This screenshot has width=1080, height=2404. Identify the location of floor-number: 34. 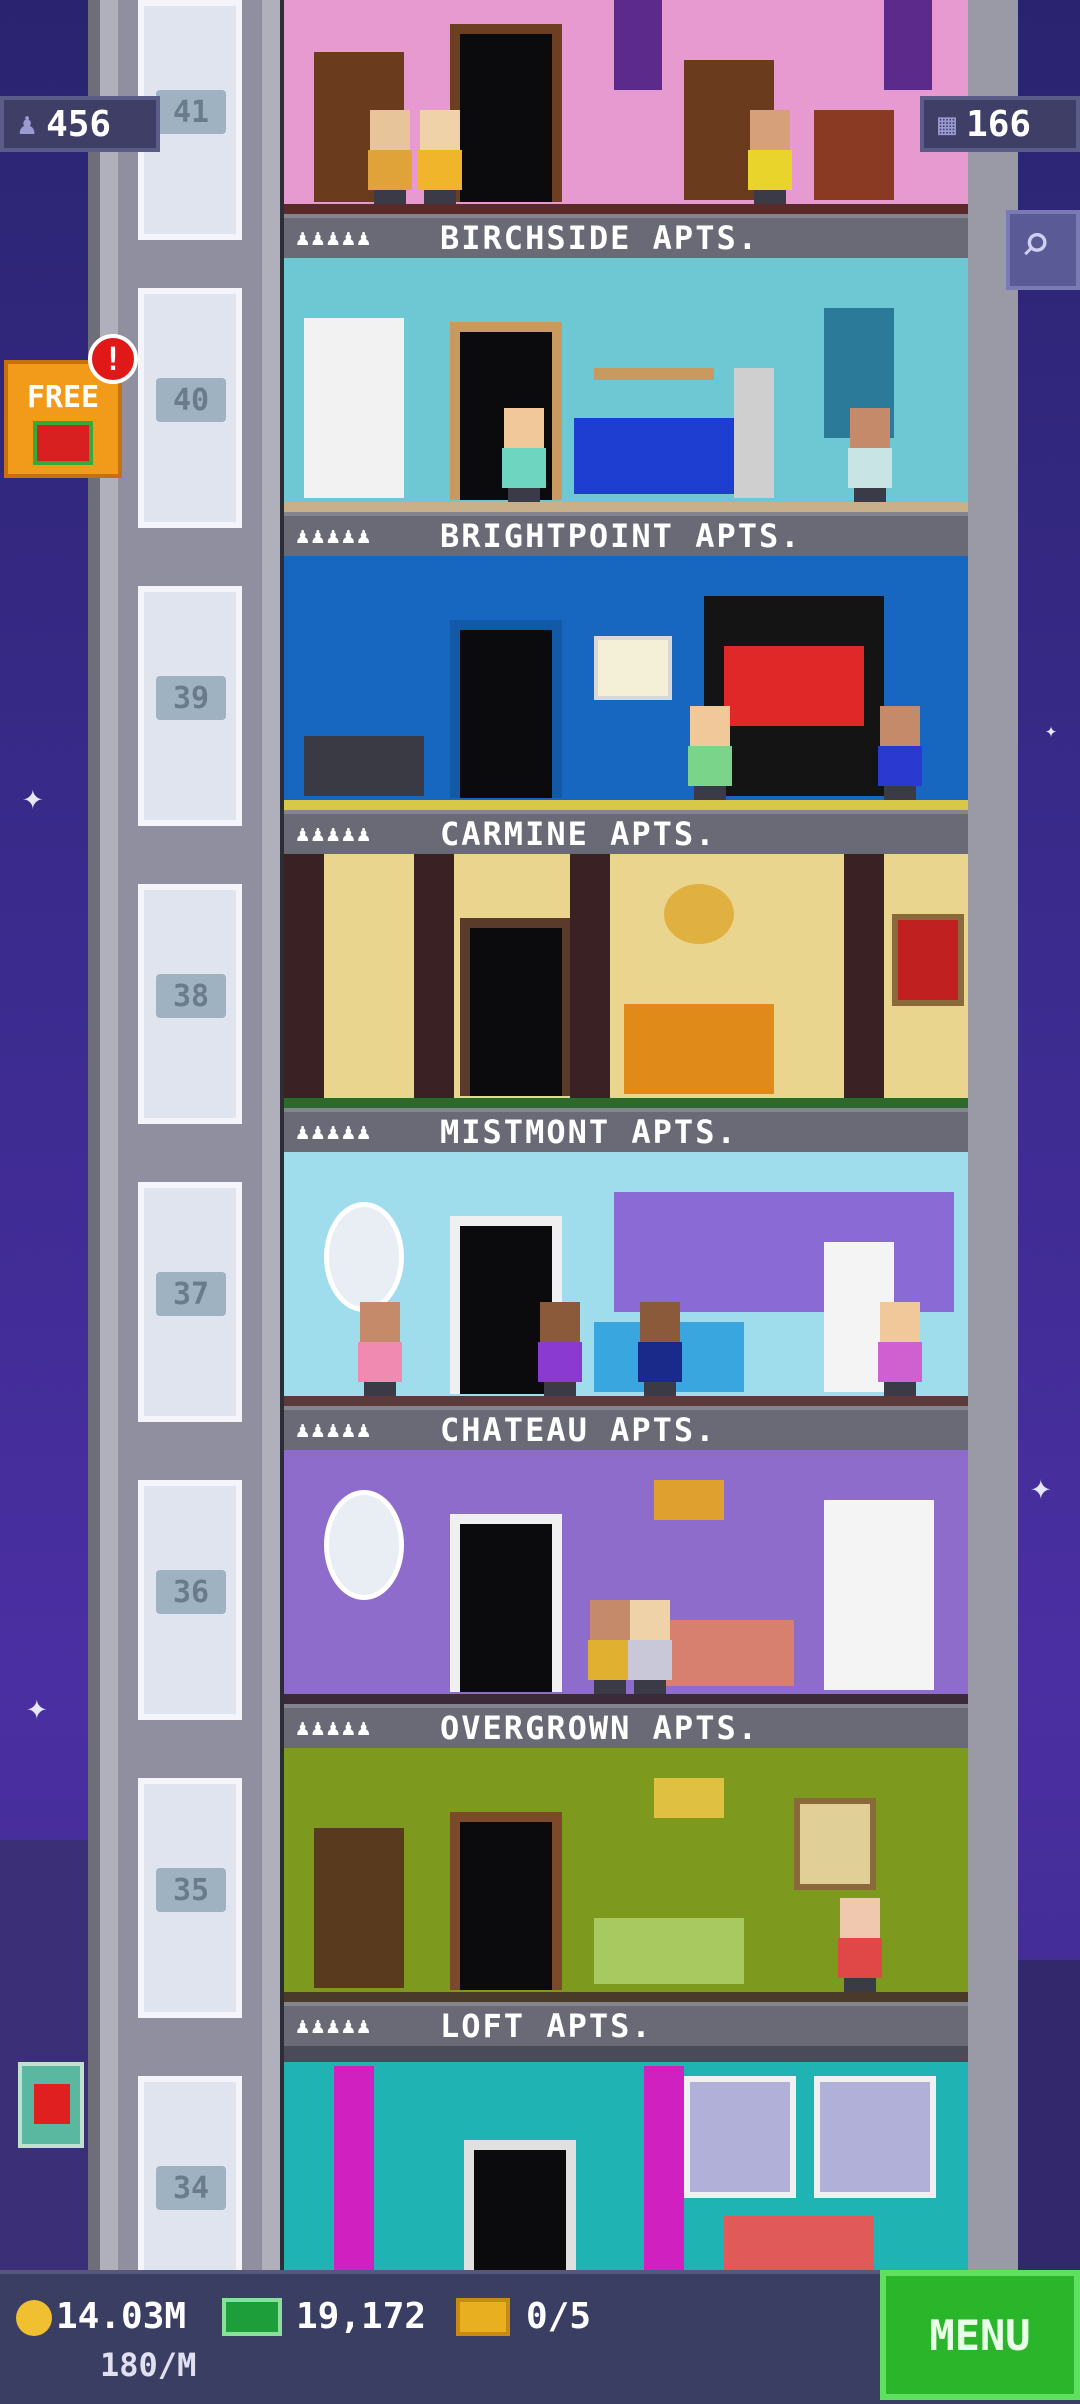
(191, 2188).